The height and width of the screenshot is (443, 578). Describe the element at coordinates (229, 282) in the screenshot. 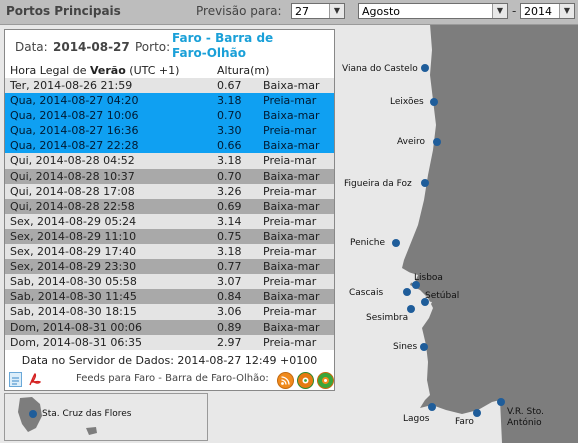

I see `tide-height: 3.07` at that location.